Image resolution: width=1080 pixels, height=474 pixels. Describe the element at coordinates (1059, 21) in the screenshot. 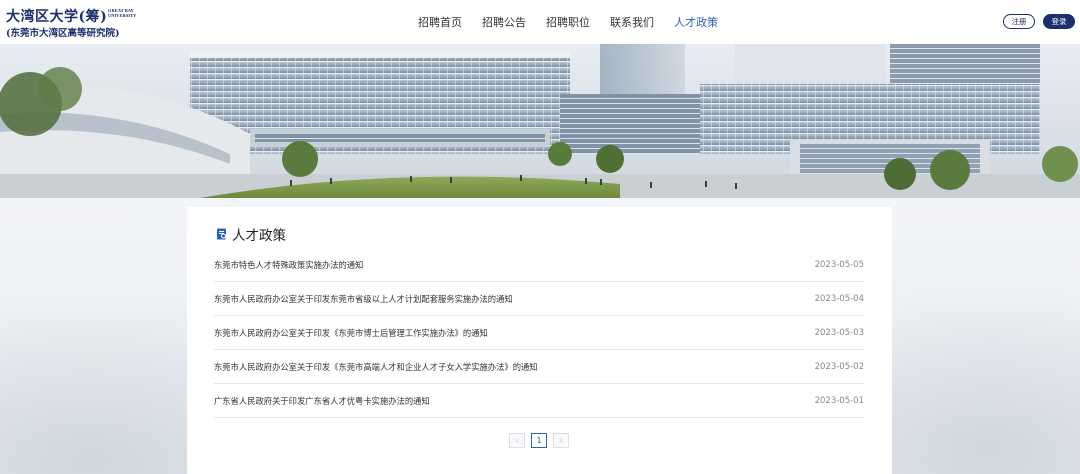

I see `login-button: 登录` at that location.